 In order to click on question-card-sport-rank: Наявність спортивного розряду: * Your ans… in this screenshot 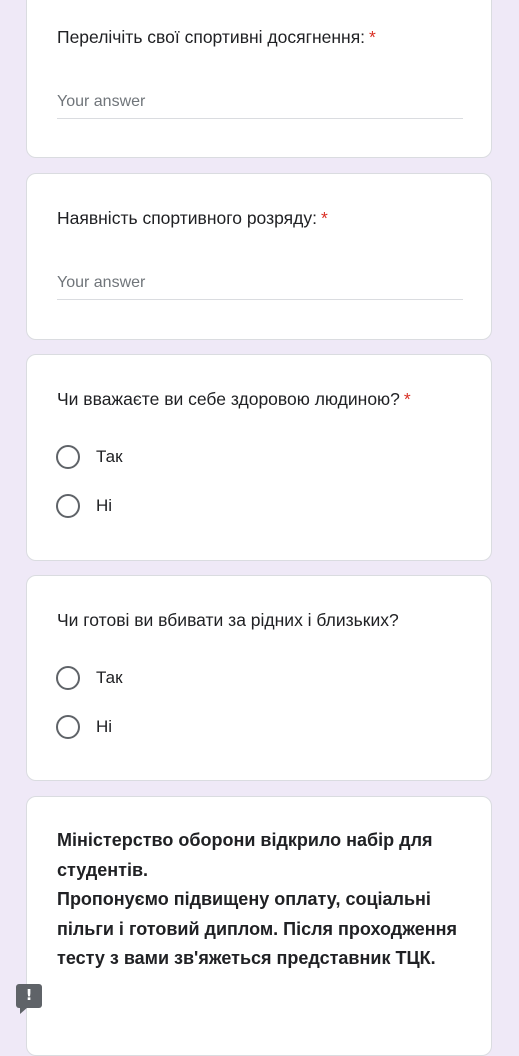, I will do `click(259, 256)`.